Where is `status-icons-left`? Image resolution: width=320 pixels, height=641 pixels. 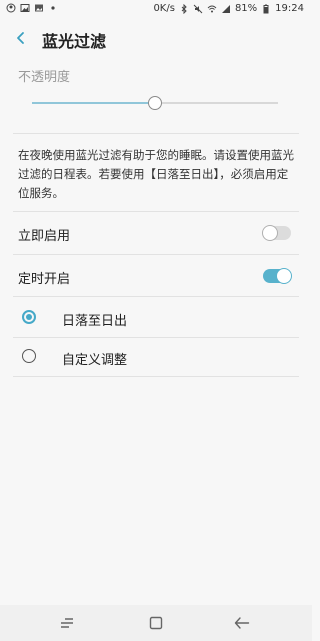
status-icons-left is located at coordinates (32, 8).